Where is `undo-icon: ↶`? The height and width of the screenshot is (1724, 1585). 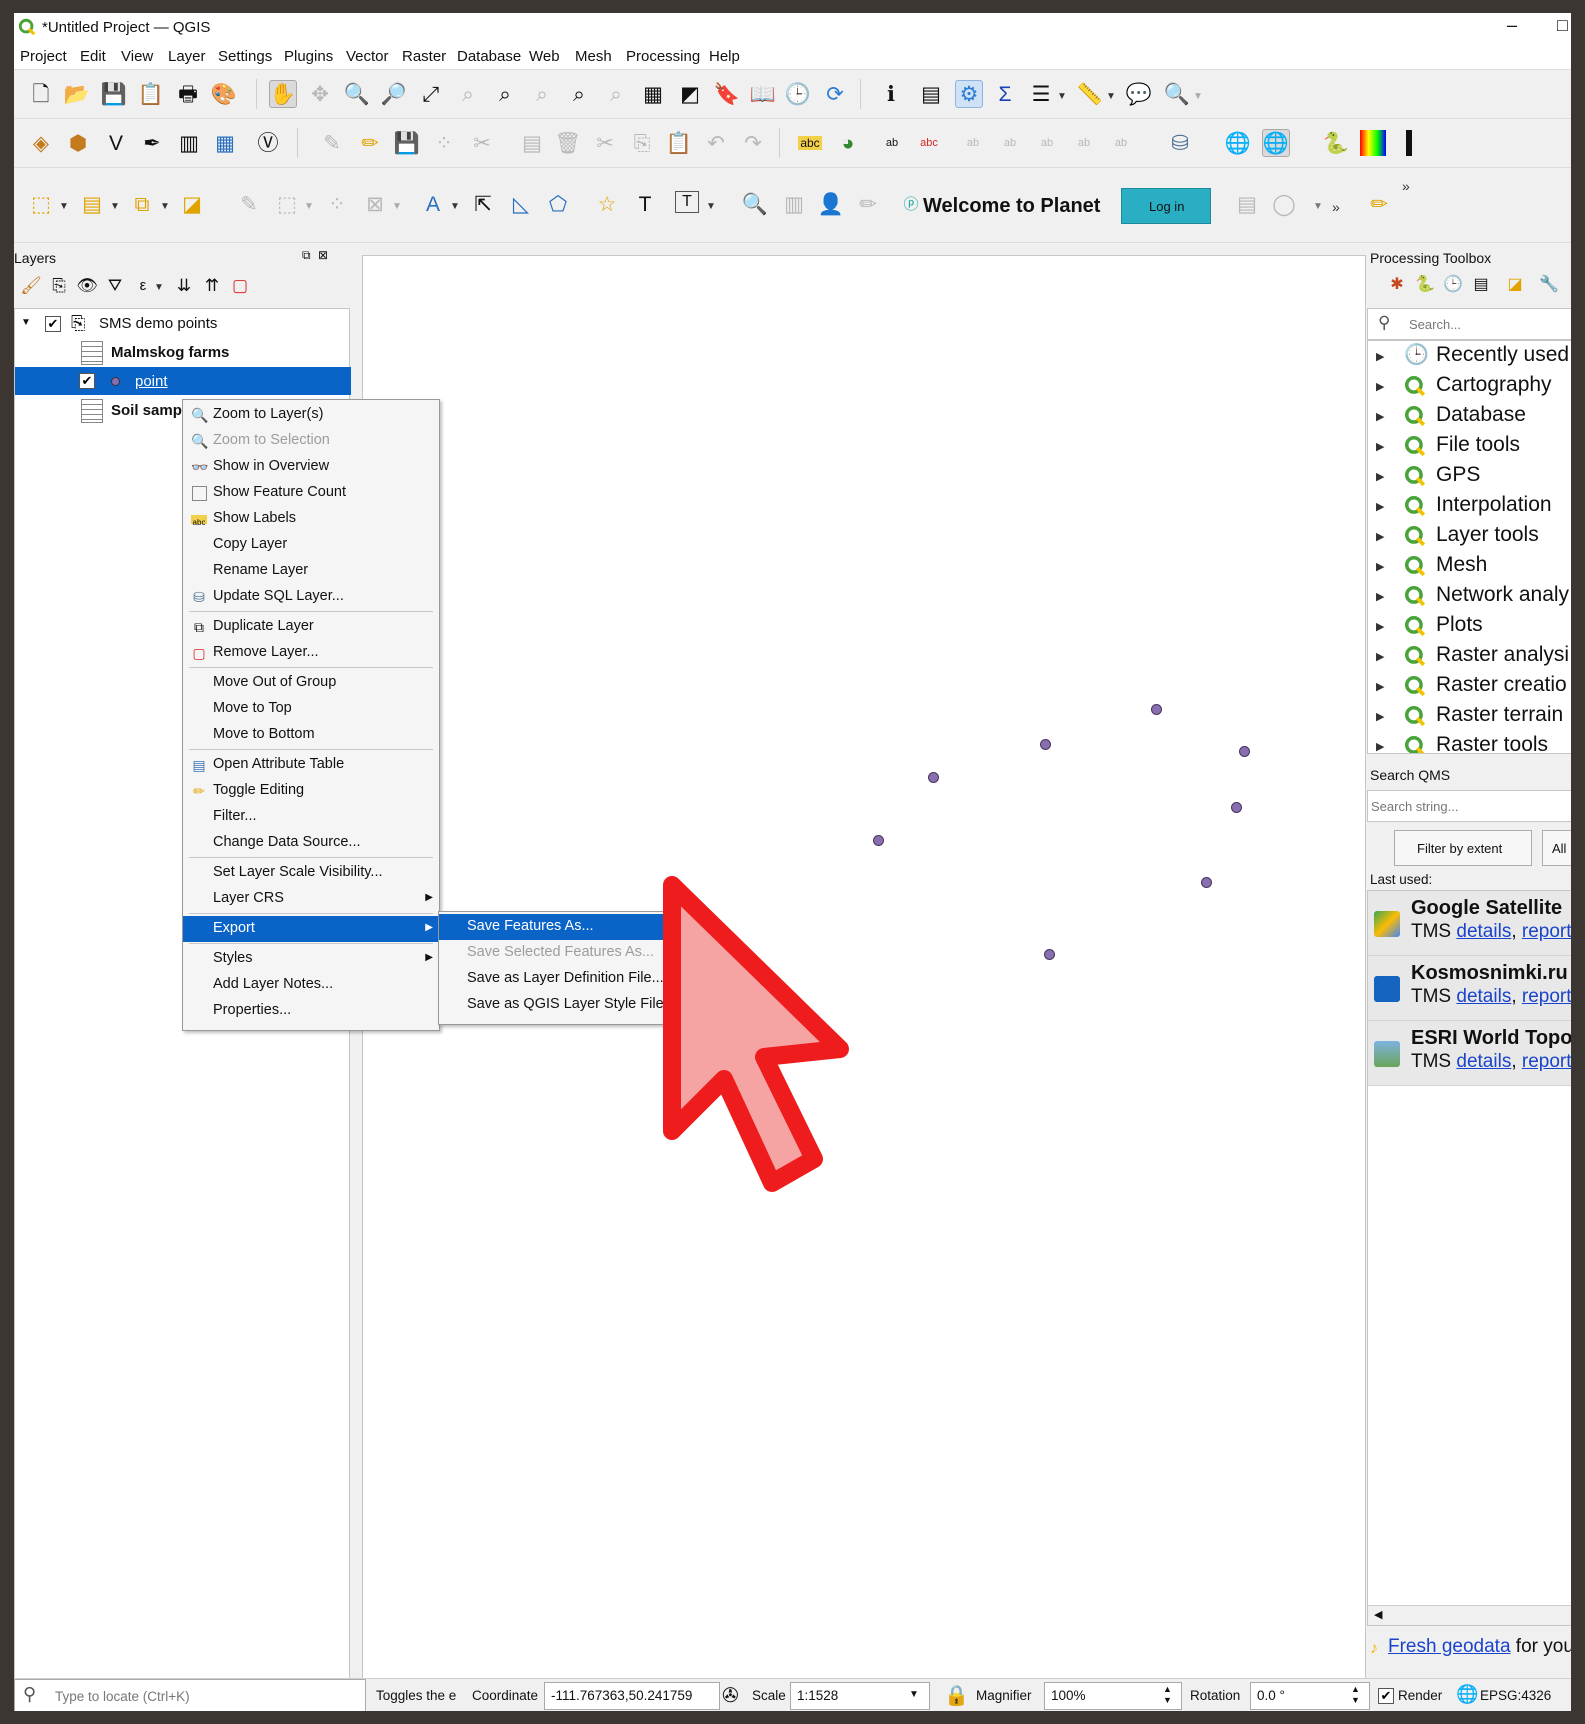 undo-icon: ↶ is located at coordinates (716, 143).